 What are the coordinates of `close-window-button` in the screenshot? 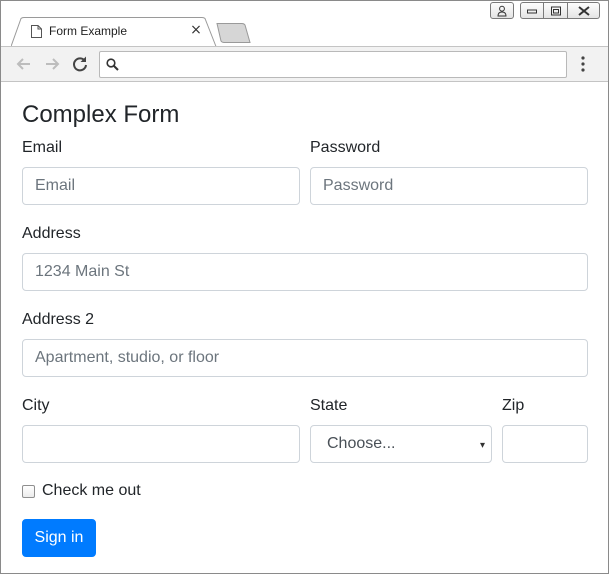 It's located at (584, 10).